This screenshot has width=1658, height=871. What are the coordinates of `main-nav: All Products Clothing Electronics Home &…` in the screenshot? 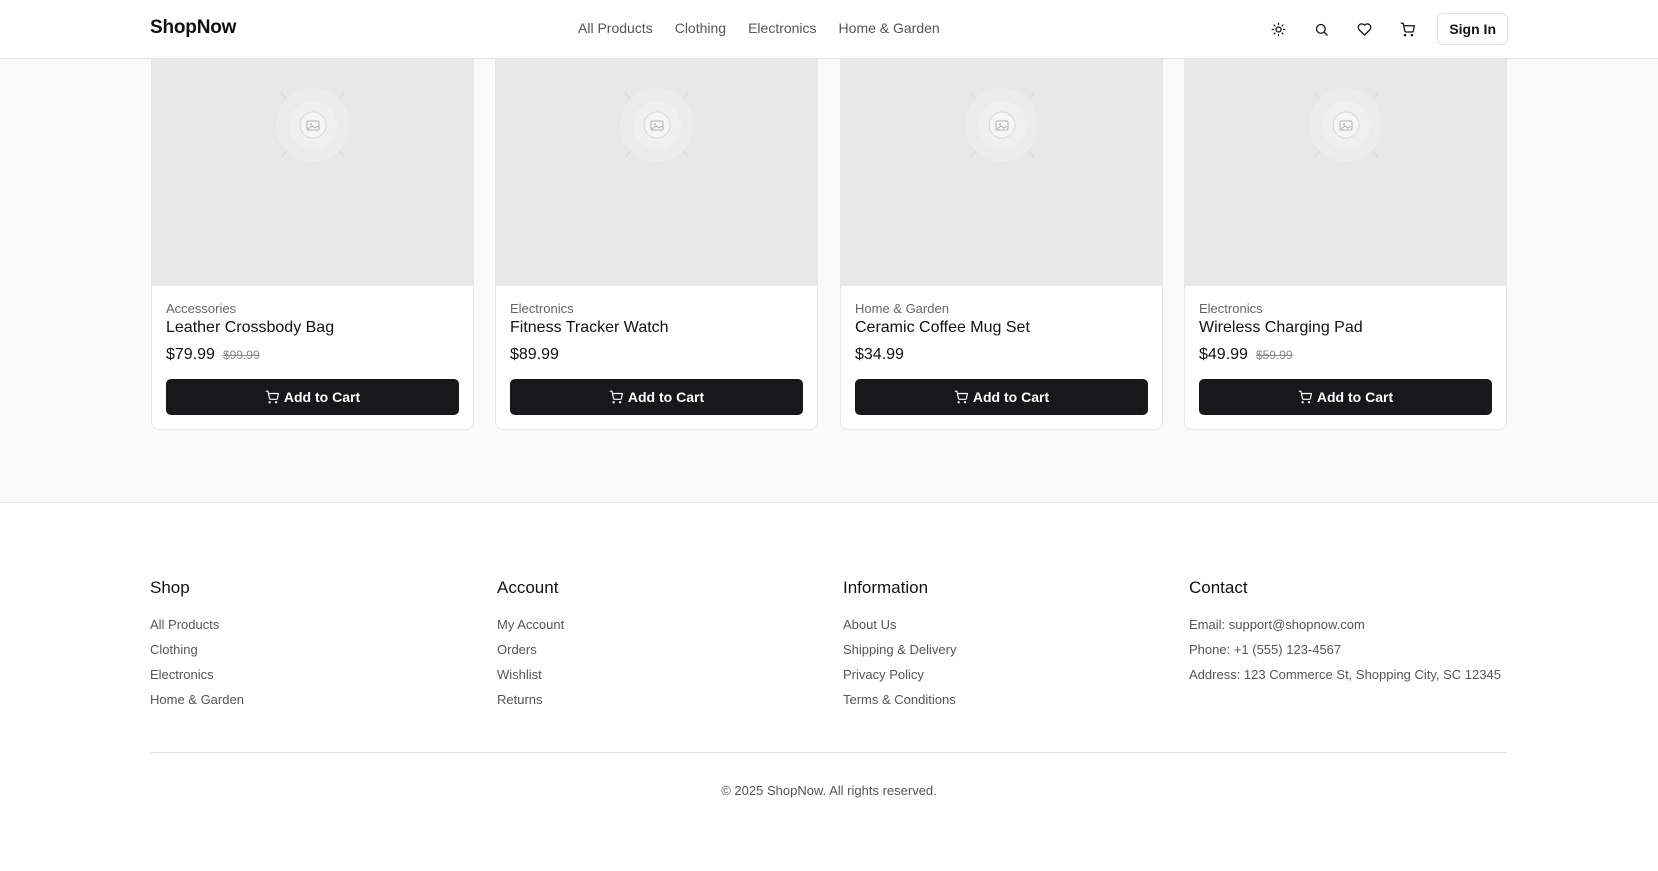 It's located at (759, 28).